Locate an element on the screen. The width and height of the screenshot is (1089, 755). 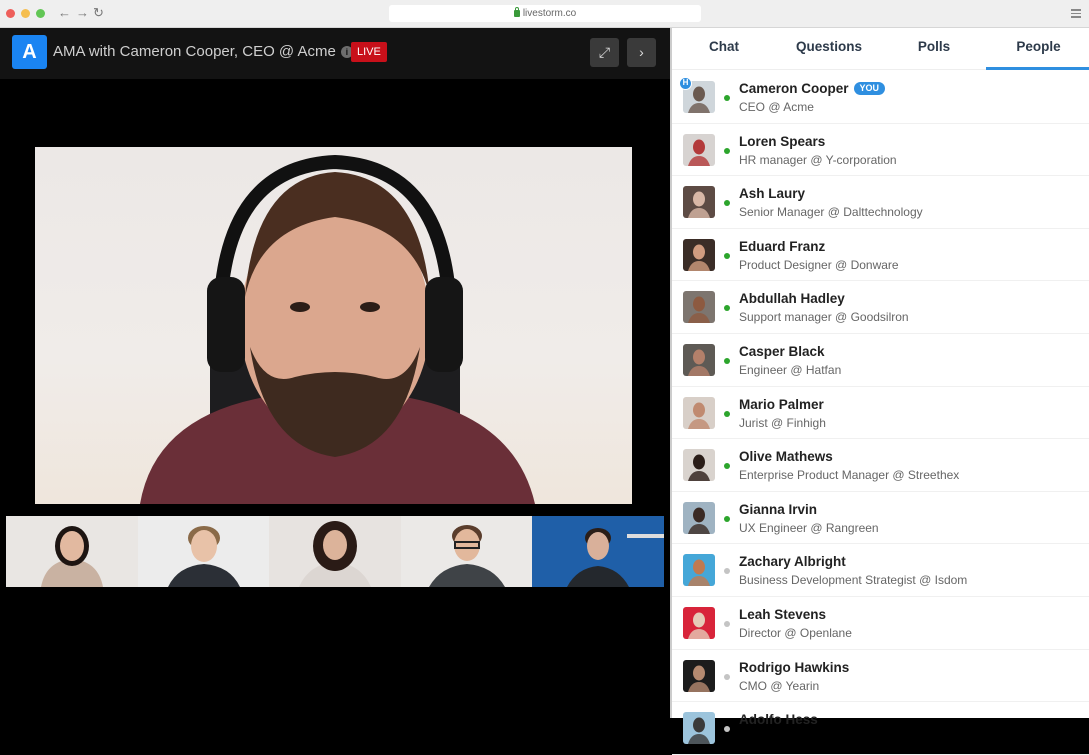
person-role: Enterprise Product Manager @ Streethex is located at coordinates (849, 475).